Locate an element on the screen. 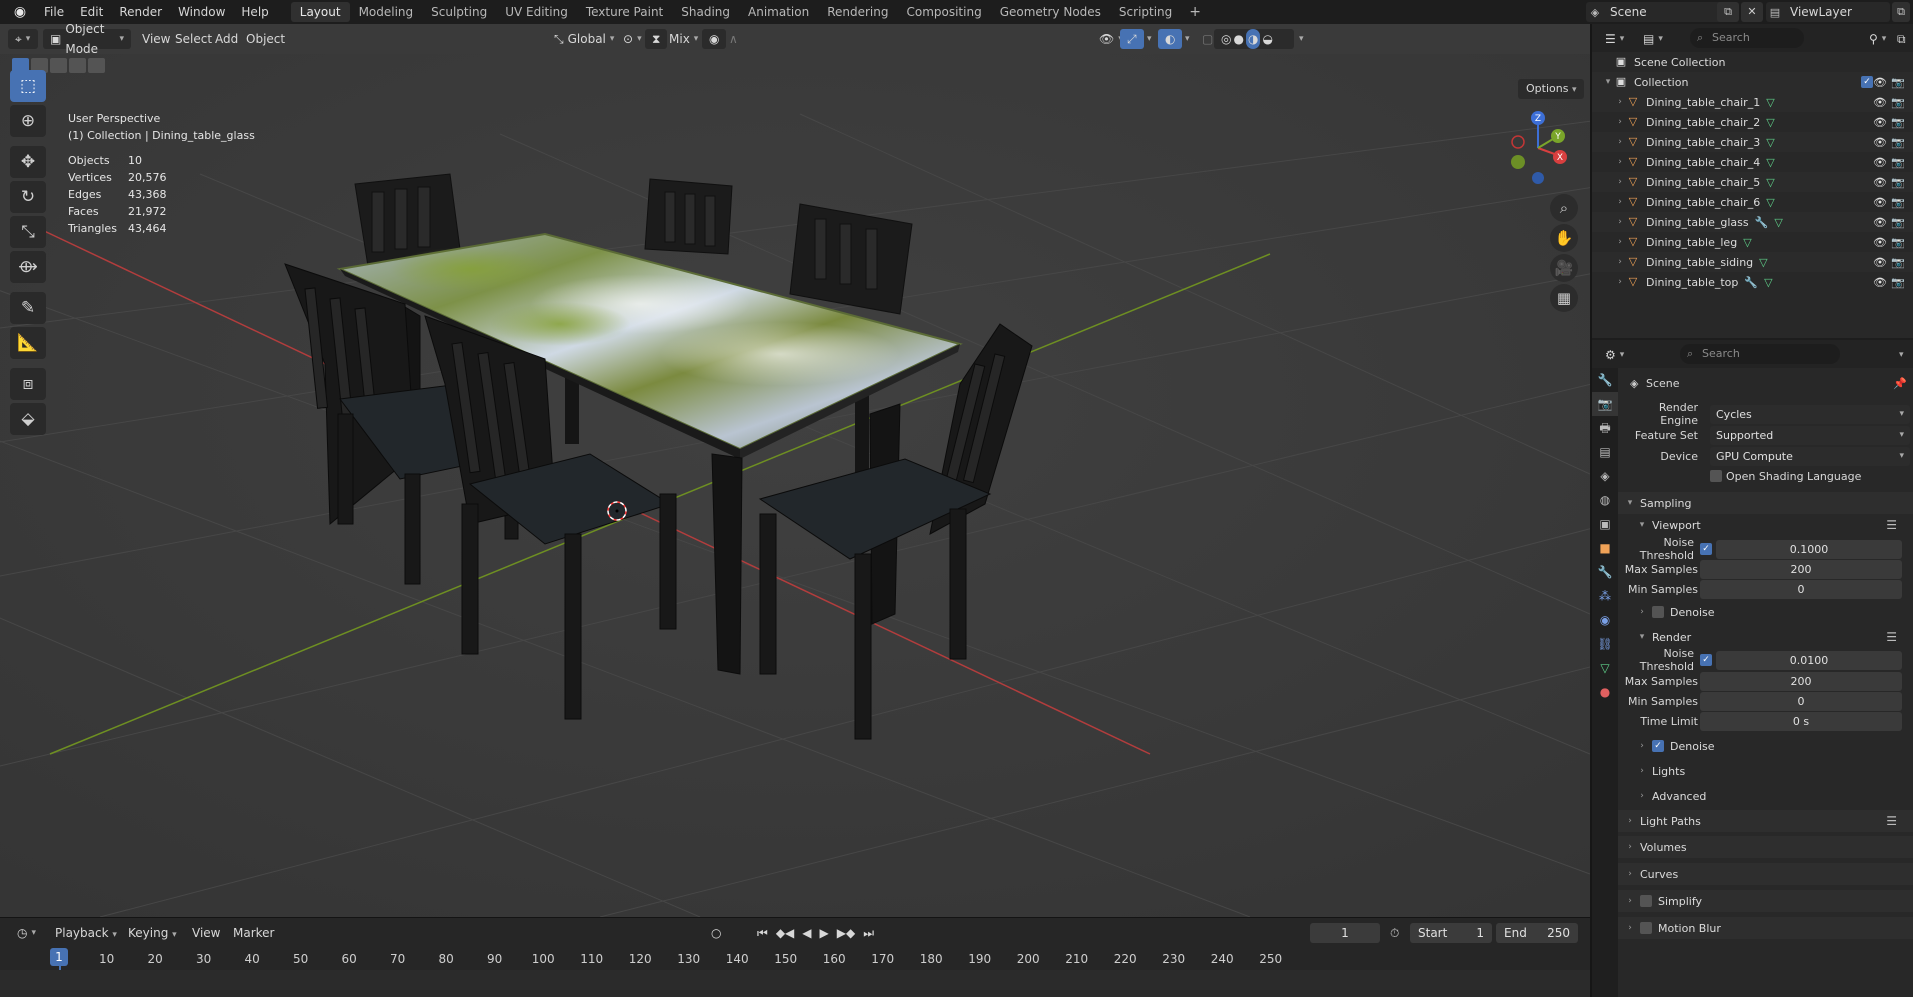  add-primitive-tool-icon: ⬙ is located at coordinates (28, 419).